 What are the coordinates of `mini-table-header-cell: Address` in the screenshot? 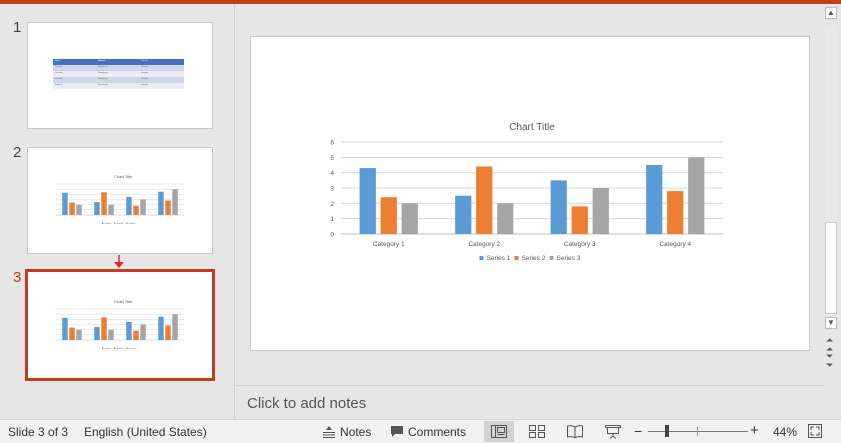 It's located at (102, 61).